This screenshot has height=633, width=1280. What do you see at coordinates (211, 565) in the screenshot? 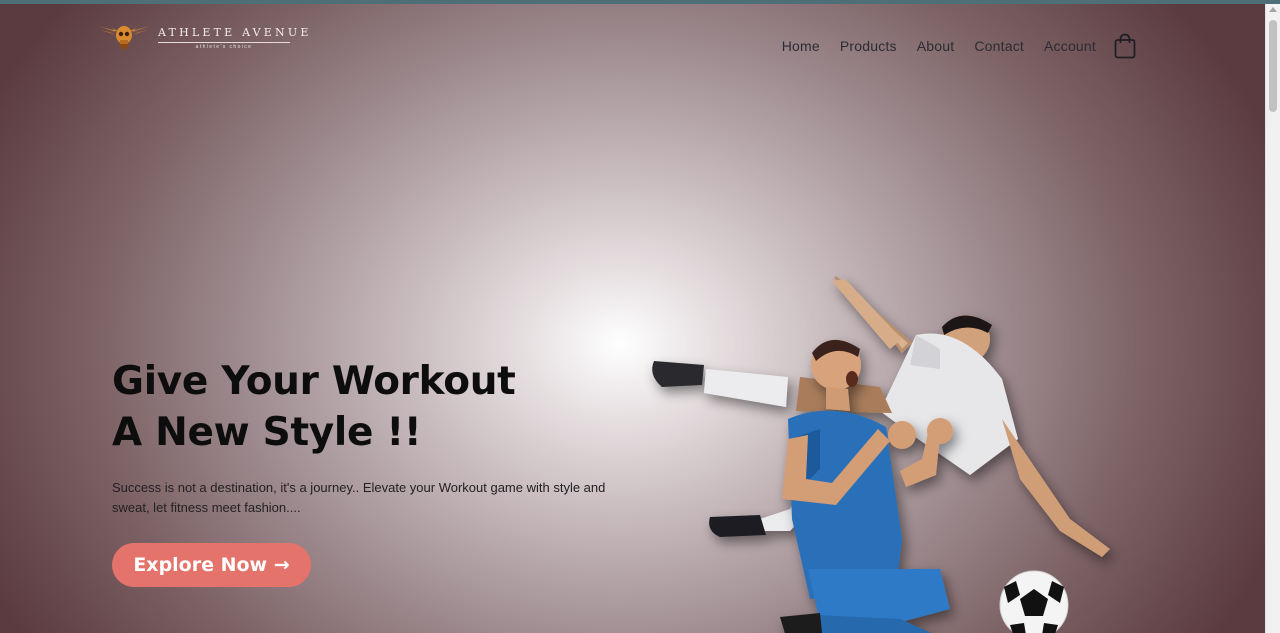
I see `explore-now-button: Explore Now →` at bounding box center [211, 565].